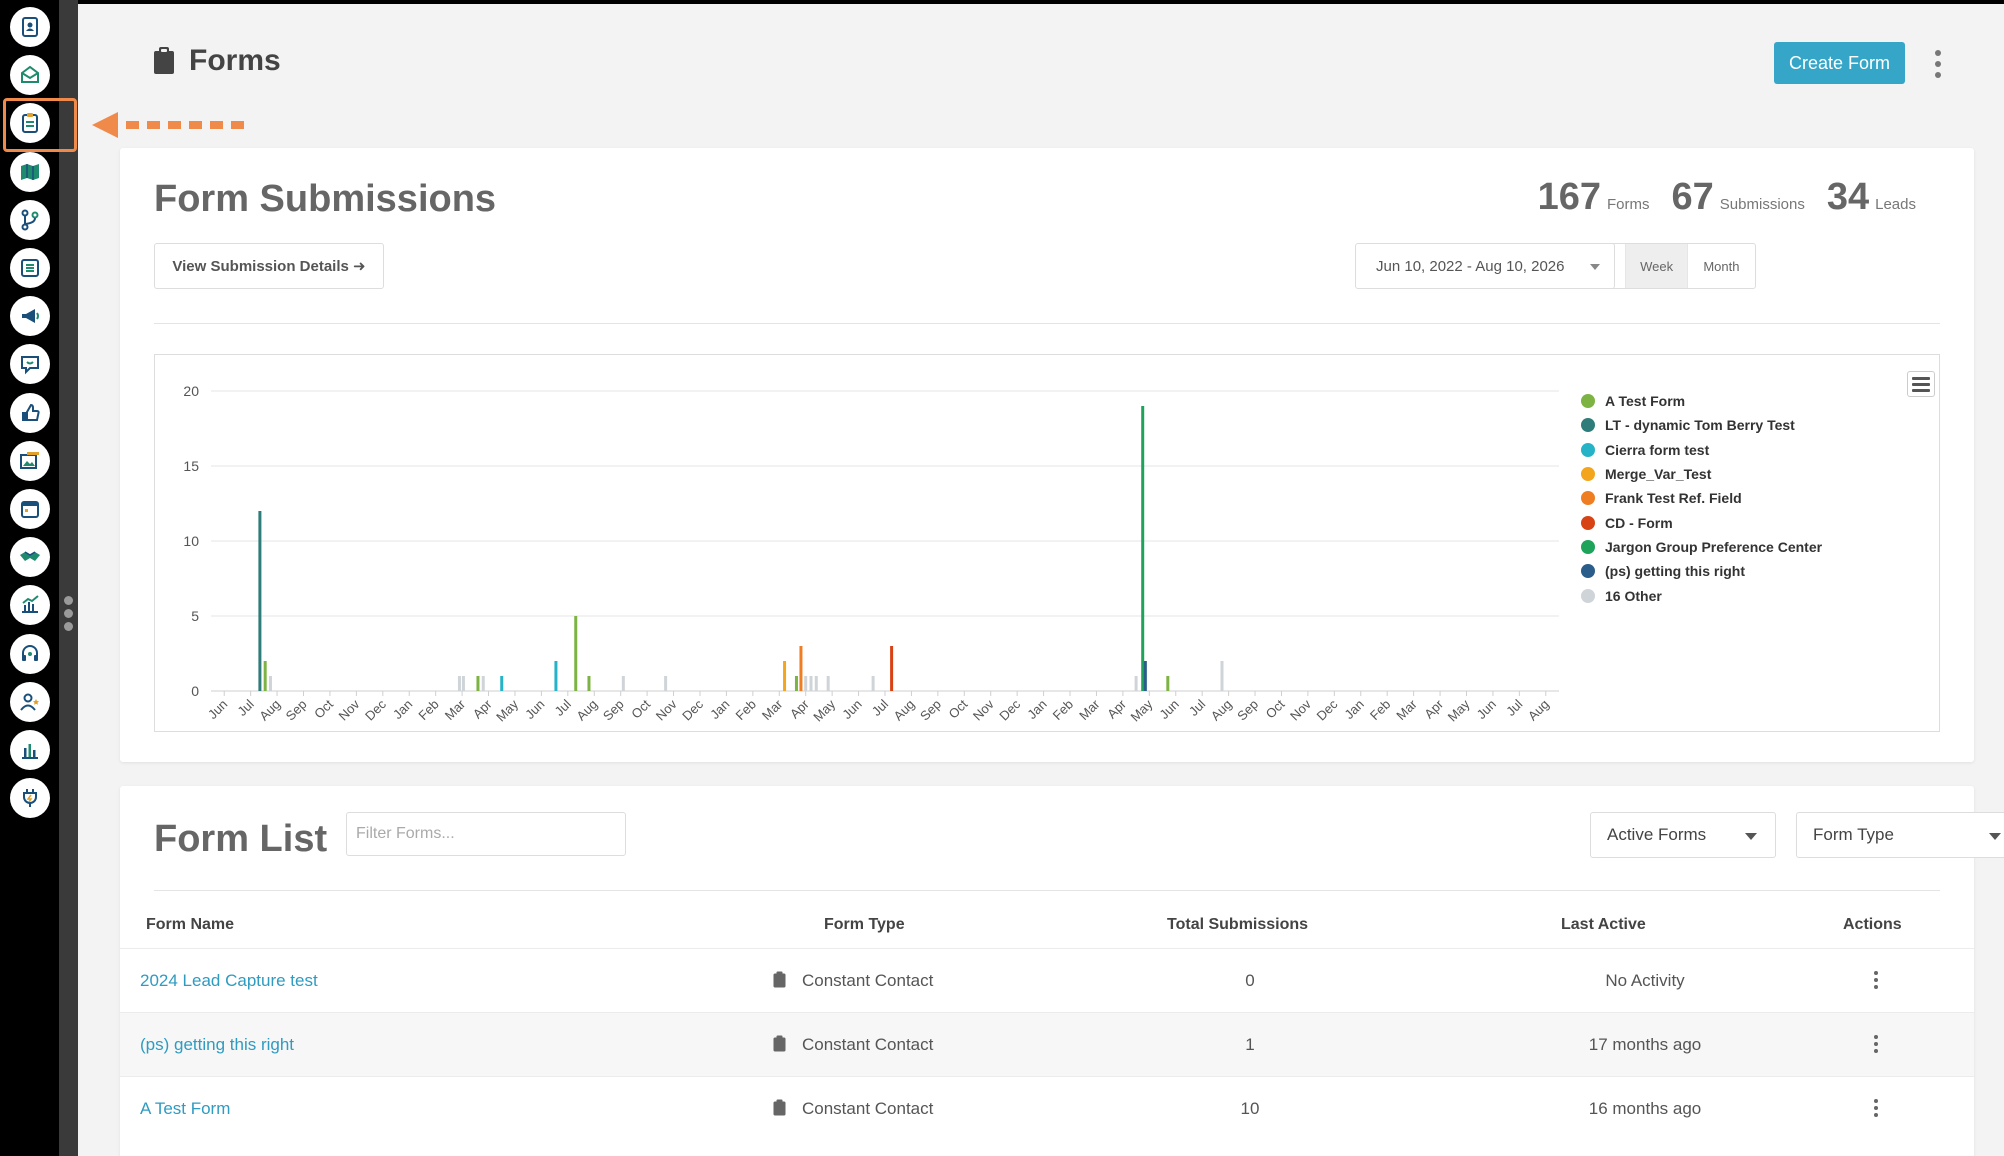 Image resolution: width=2004 pixels, height=1156 pixels. I want to click on plug-icon, so click(30, 798).